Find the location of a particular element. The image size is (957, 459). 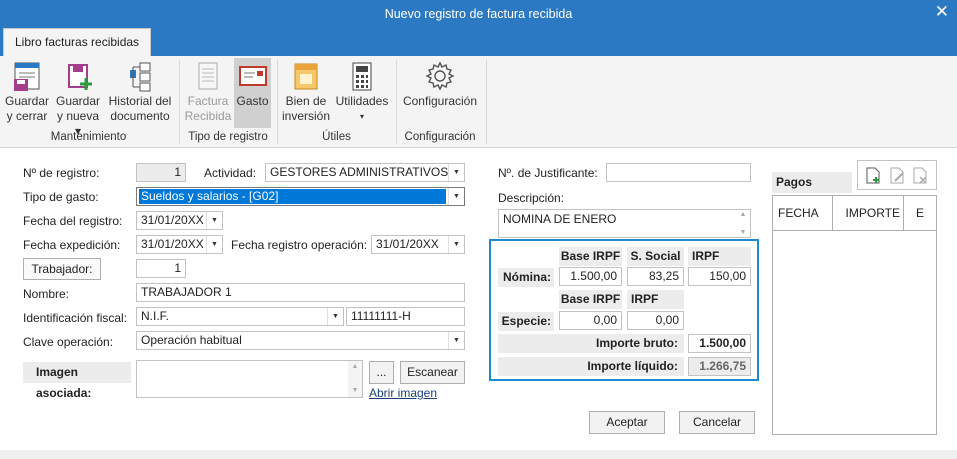

configuration-button: Configuración is located at coordinates (440, 91).